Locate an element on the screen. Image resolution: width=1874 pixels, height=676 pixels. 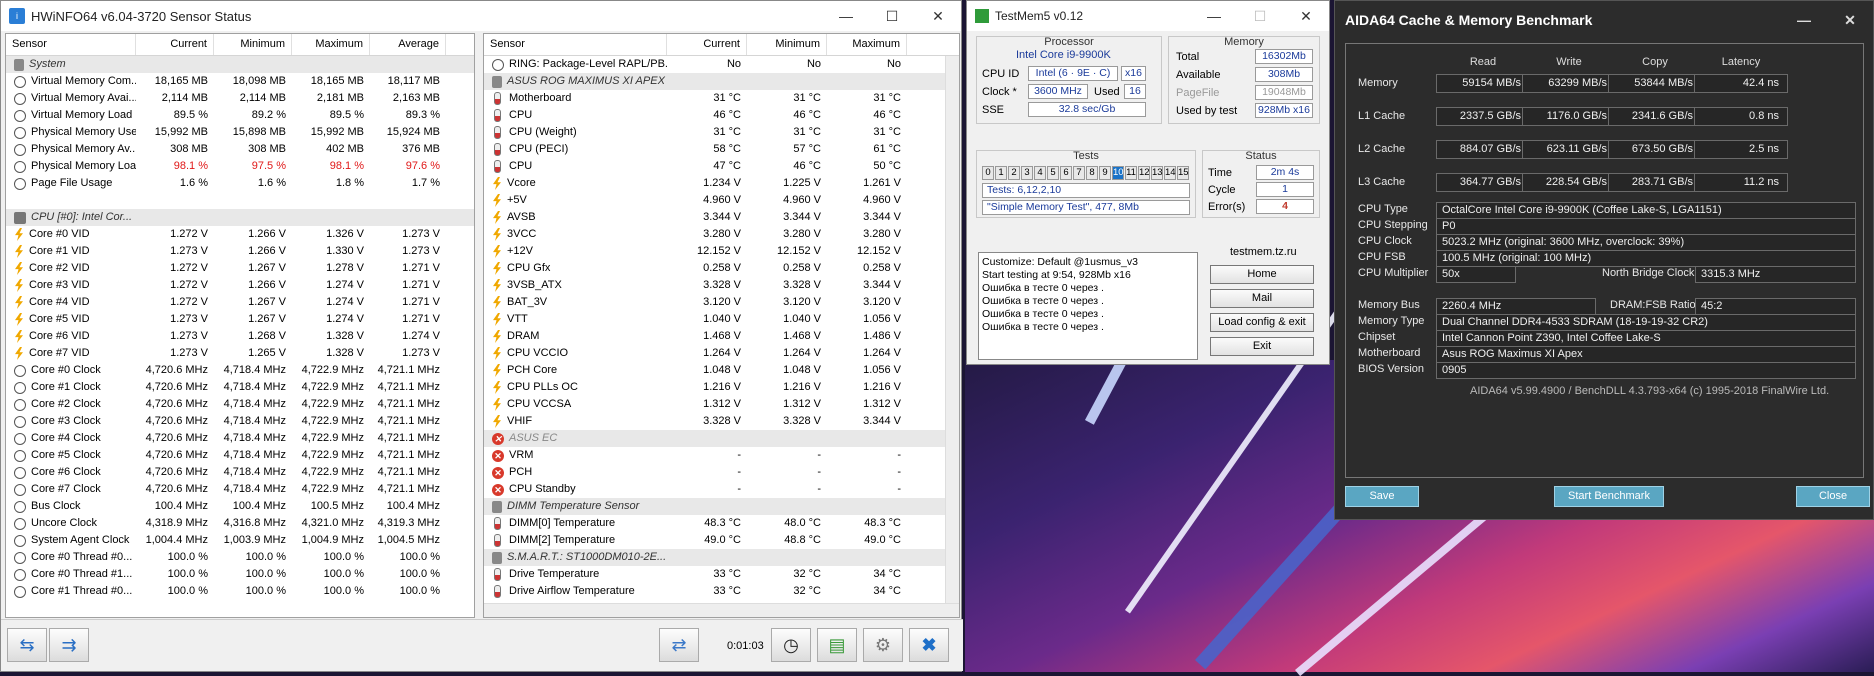
save-button: Save is located at coordinates (1382, 496).